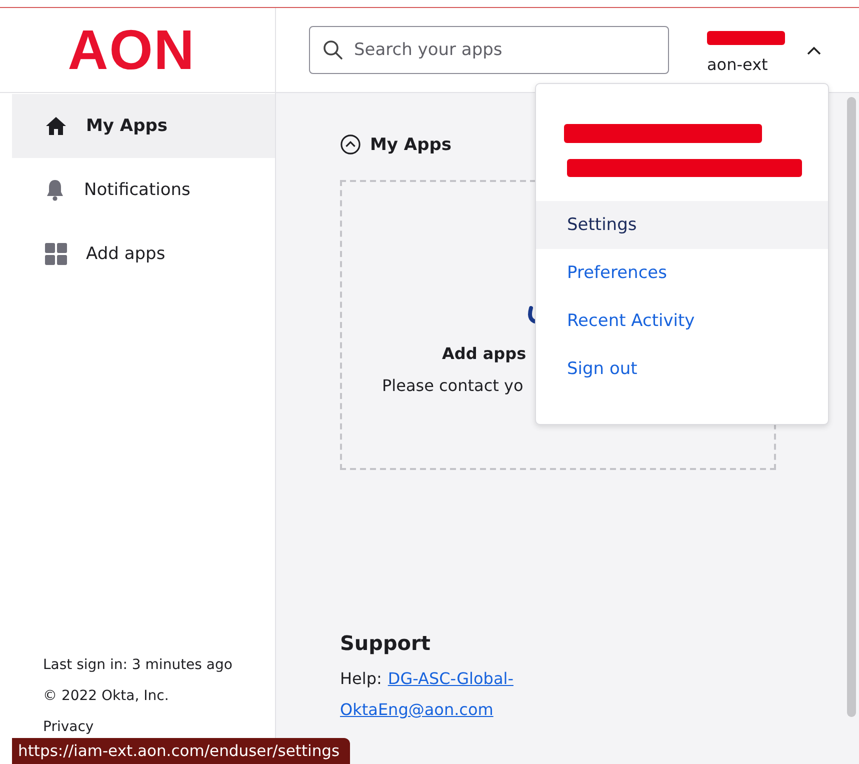 This screenshot has width=859, height=764. I want to click on grid-icon, so click(56, 254).